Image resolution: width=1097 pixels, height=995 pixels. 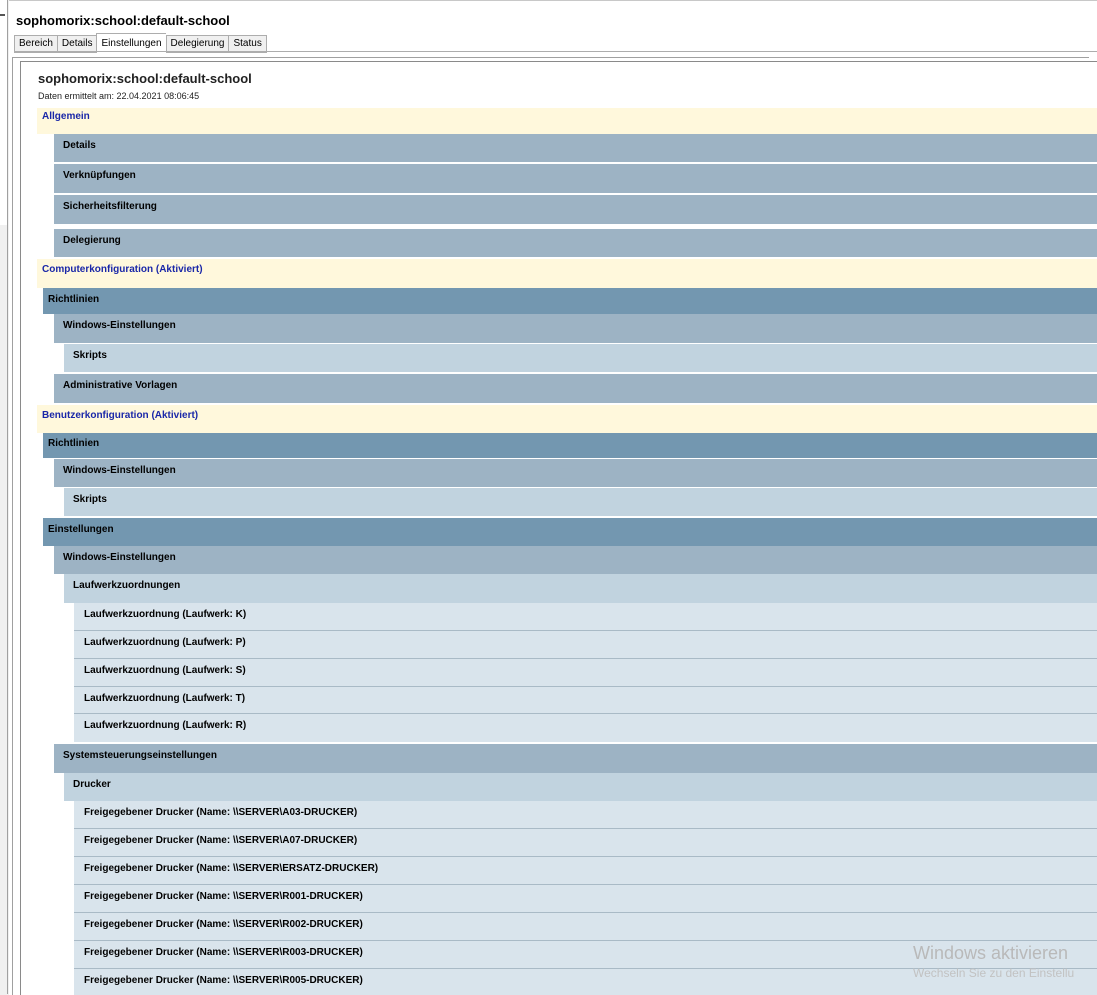 I want to click on section-computerkonfiguration: Computerkonfiguration (Aktiviert), so click(x=567, y=273).